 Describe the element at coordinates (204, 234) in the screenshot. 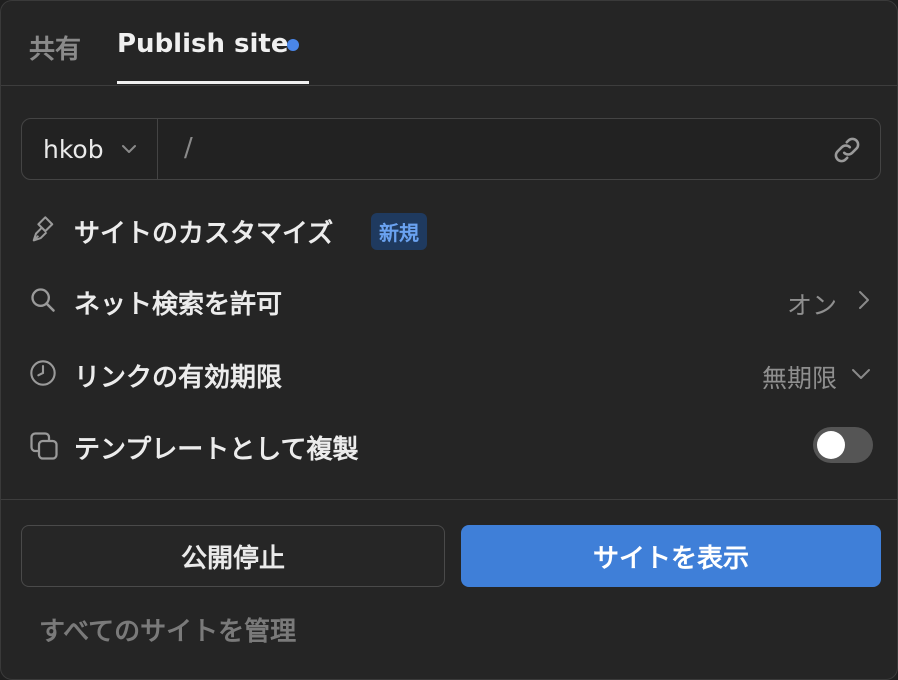

I see `customize-site-label: サイトのカスタマイズ` at that location.